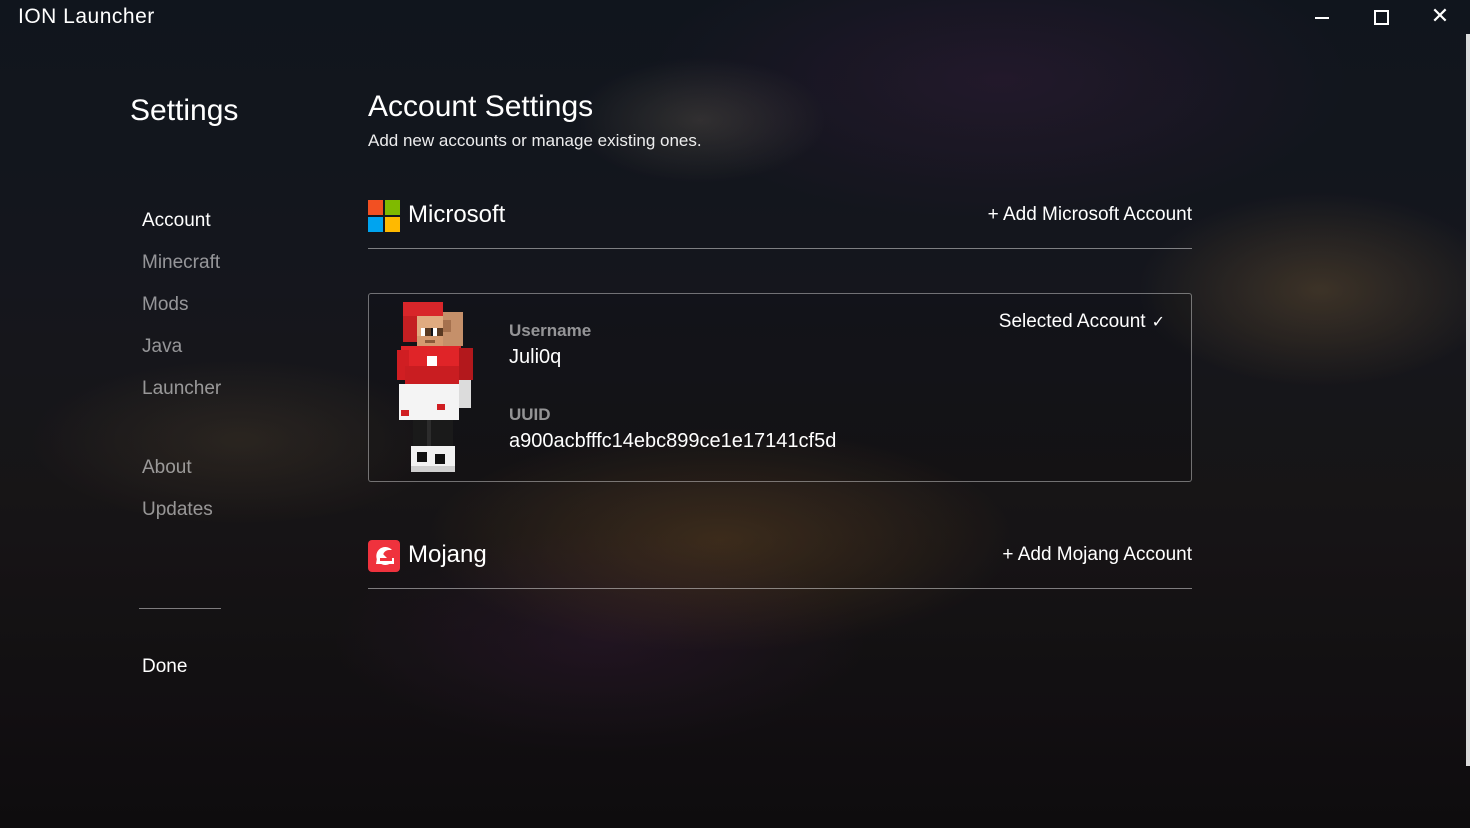 The image size is (1470, 828). What do you see at coordinates (535, 357) in the screenshot?
I see `username-value: Juli0q` at bounding box center [535, 357].